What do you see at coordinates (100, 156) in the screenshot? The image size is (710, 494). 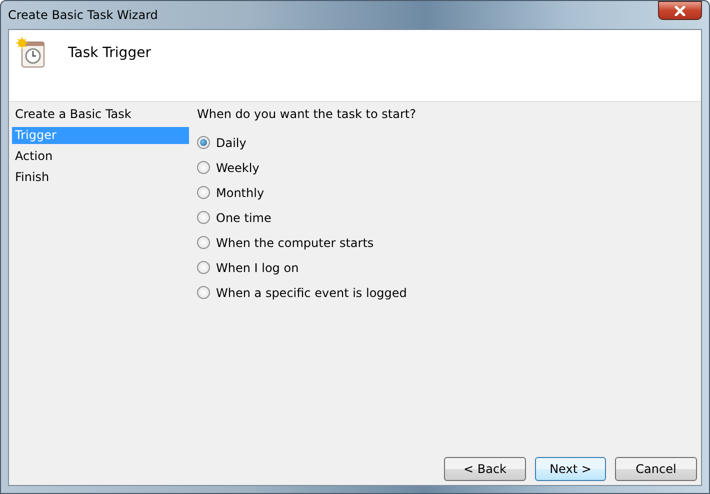 I see `step-item: Action` at bounding box center [100, 156].